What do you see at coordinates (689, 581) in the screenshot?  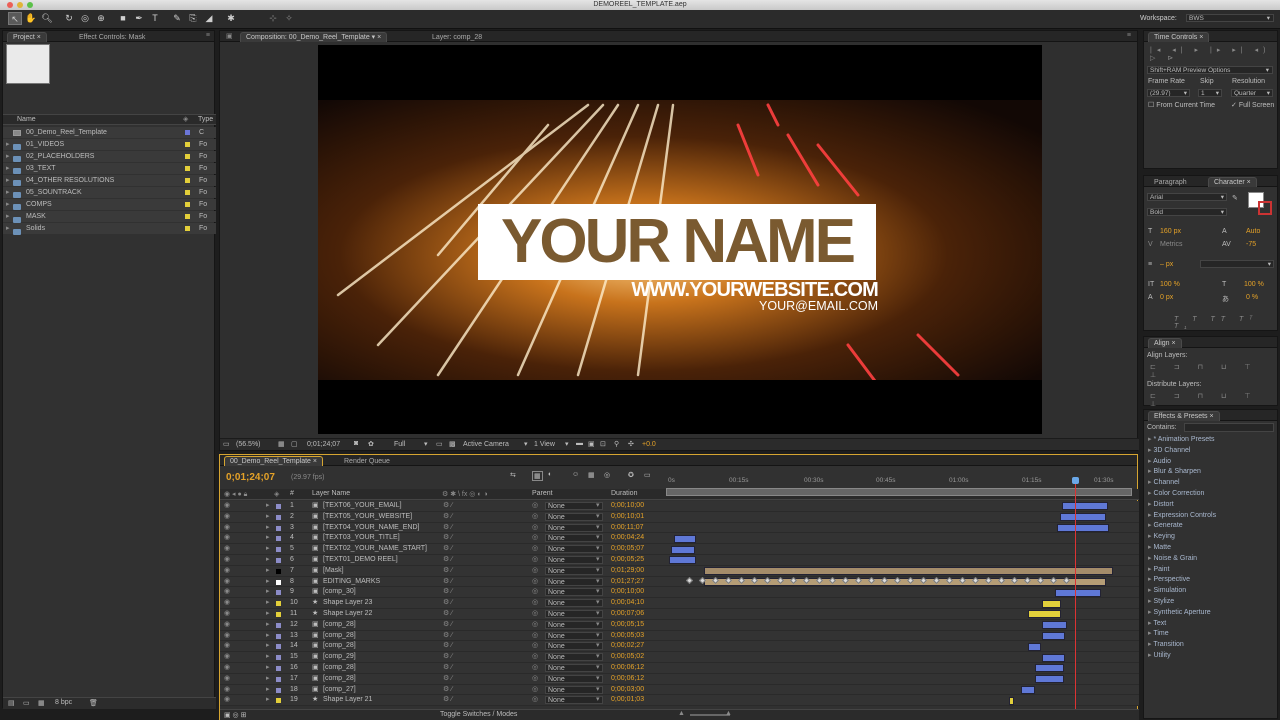 I see `layer-marker` at bounding box center [689, 581].